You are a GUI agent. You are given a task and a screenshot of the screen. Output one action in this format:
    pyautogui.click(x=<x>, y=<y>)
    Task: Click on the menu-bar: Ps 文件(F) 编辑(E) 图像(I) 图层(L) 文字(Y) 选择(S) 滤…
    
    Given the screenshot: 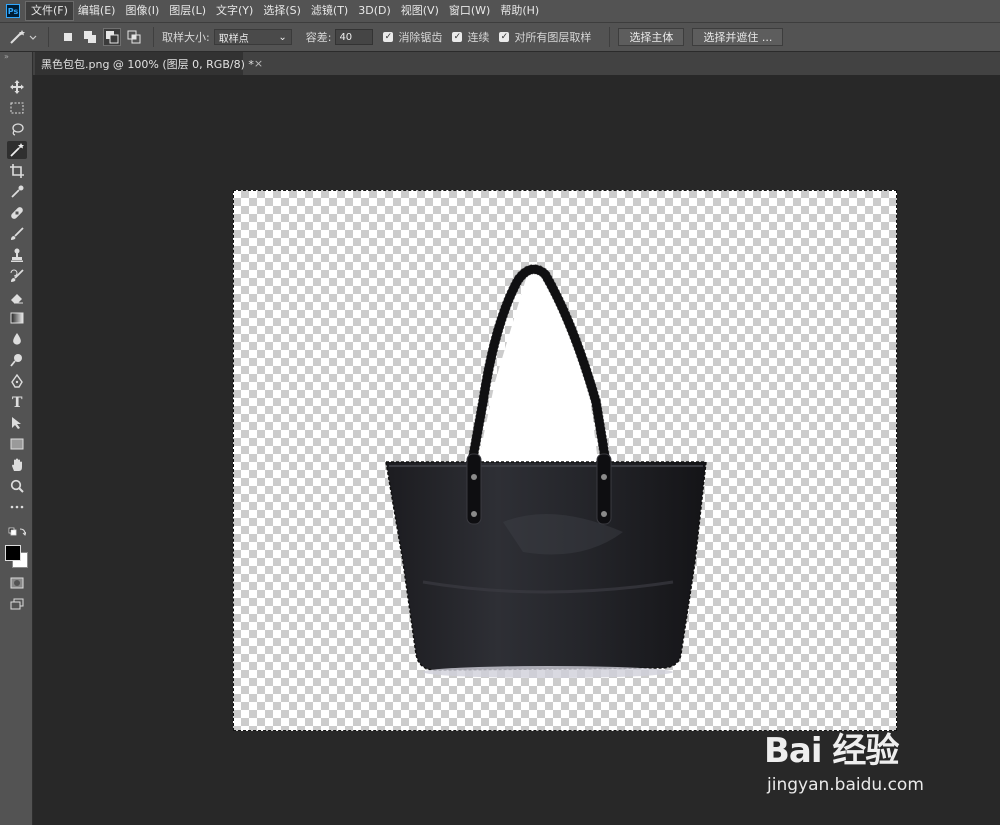 What is the action you would take?
    pyautogui.click(x=500, y=11)
    